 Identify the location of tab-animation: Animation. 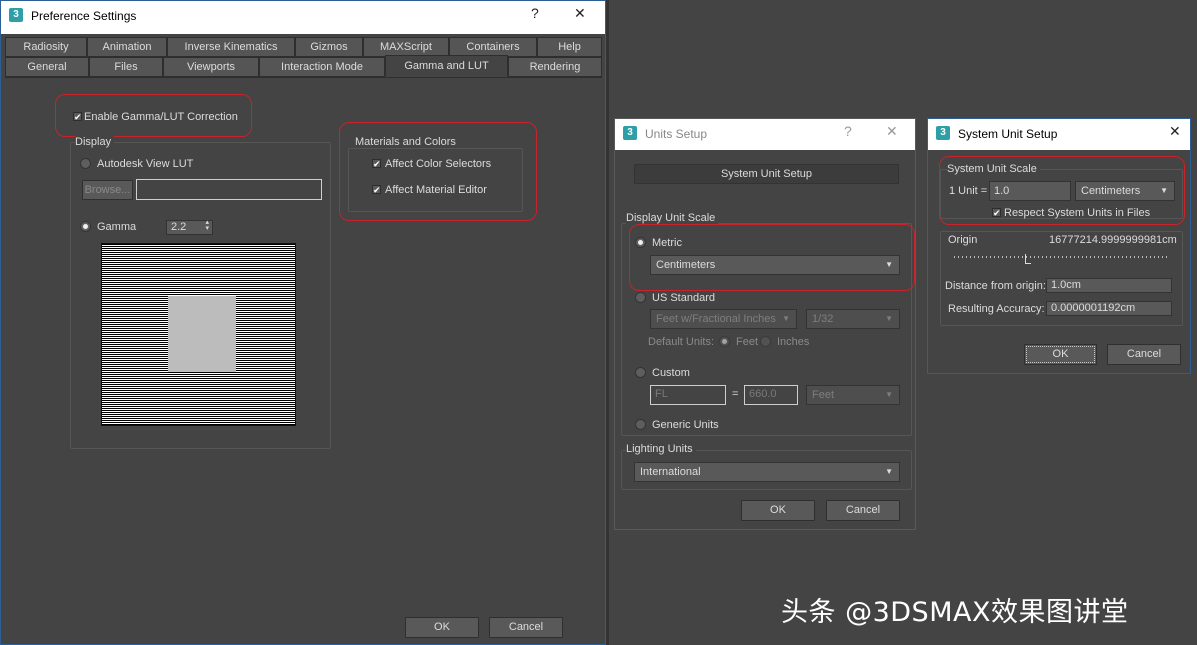
(127, 47).